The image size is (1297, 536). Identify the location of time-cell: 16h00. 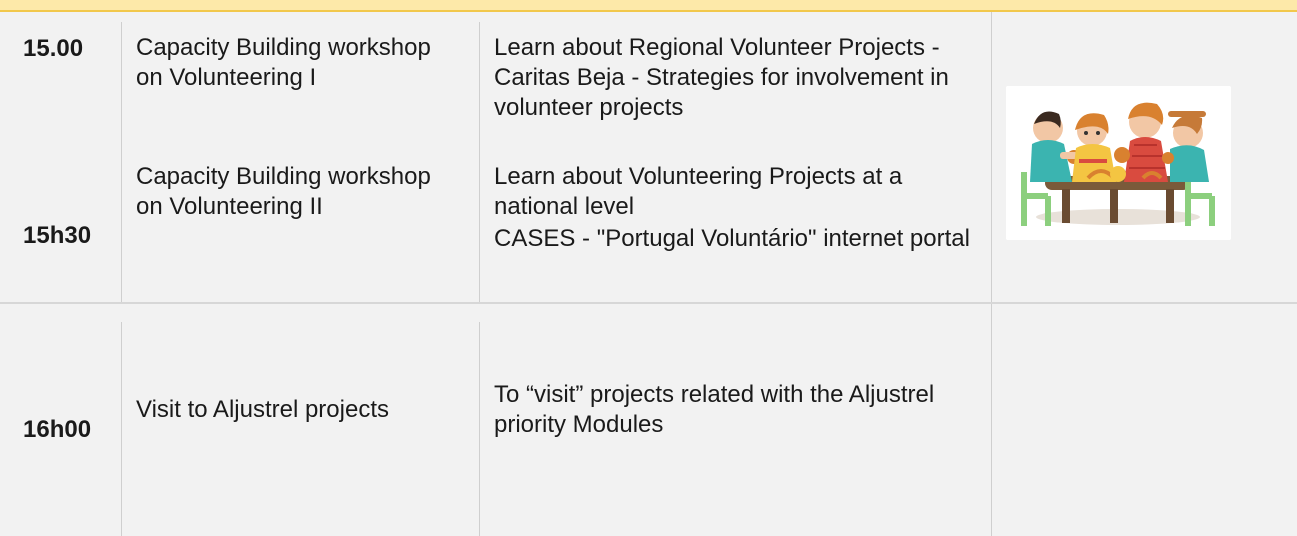
(57, 429).